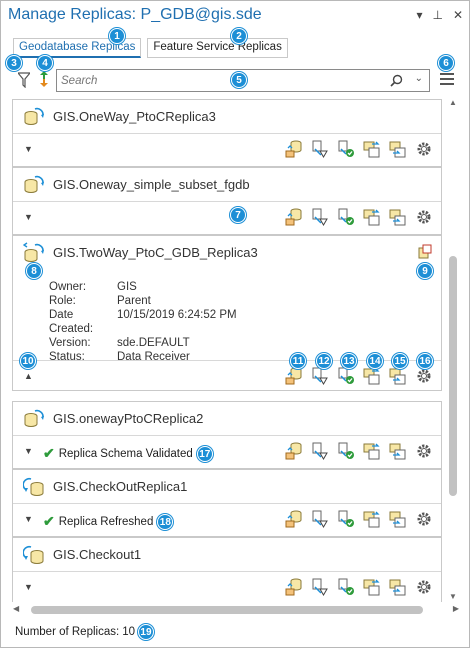 The width and height of the screenshot is (470, 648). I want to click on callout-14: 14, so click(375, 361).